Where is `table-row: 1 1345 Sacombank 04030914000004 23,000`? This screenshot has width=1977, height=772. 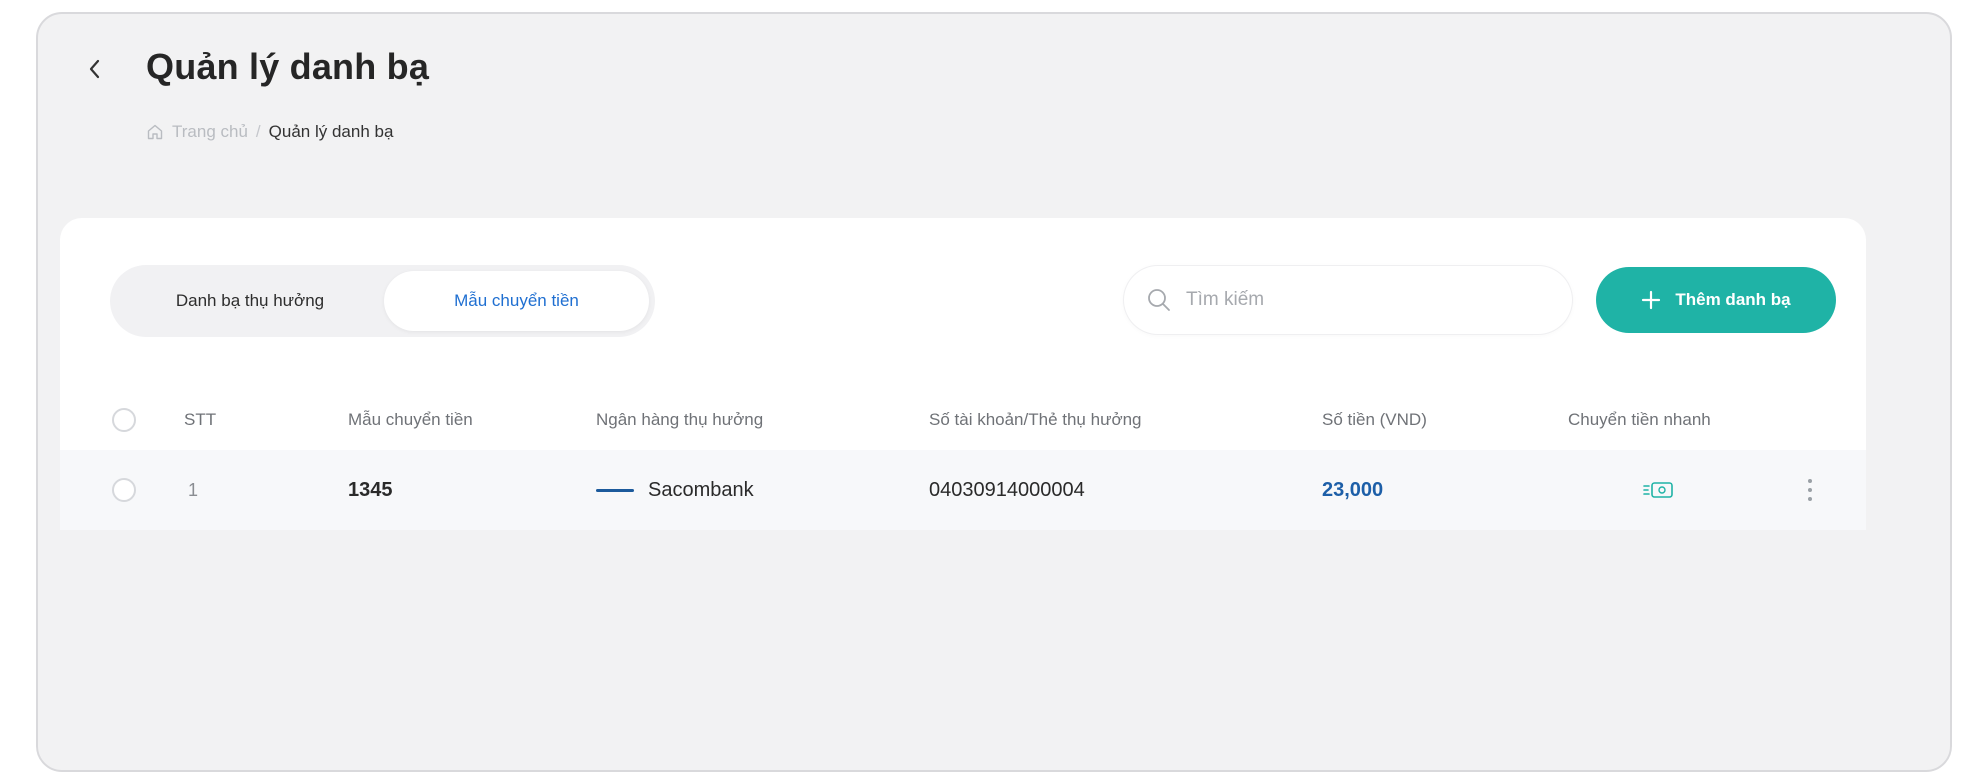 table-row: 1 1345 Sacombank 04030914000004 23,000 is located at coordinates (963, 490).